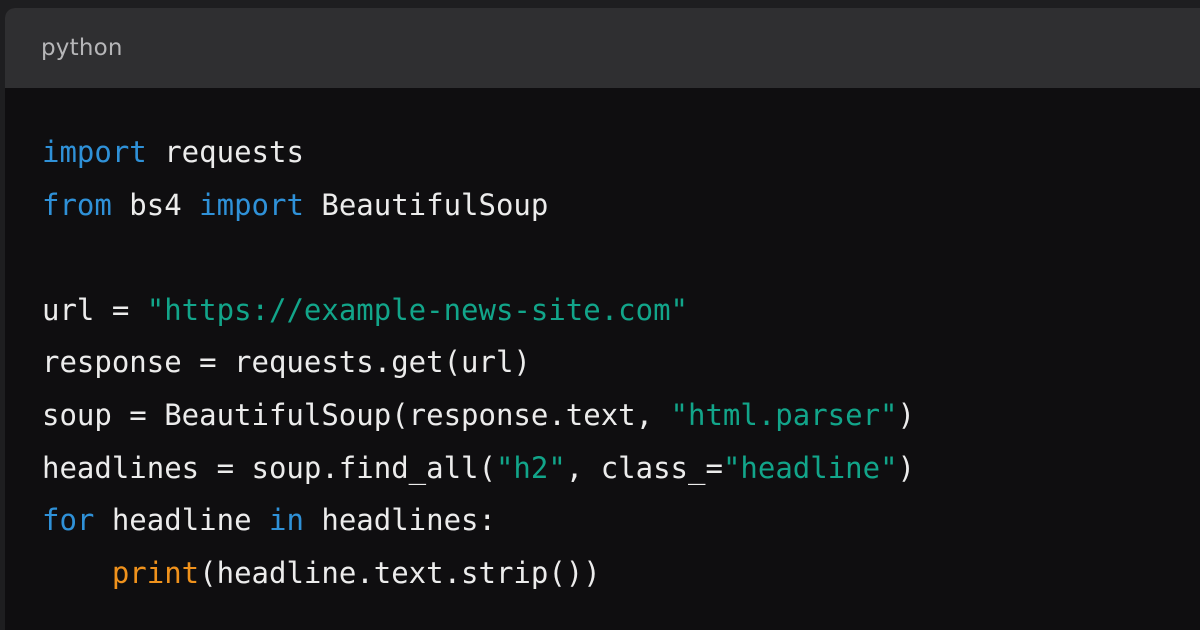 The width and height of the screenshot is (1200, 630). Describe the element at coordinates (155, 204) in the screenshot. I see `code-token-plain: bs4` at that location.